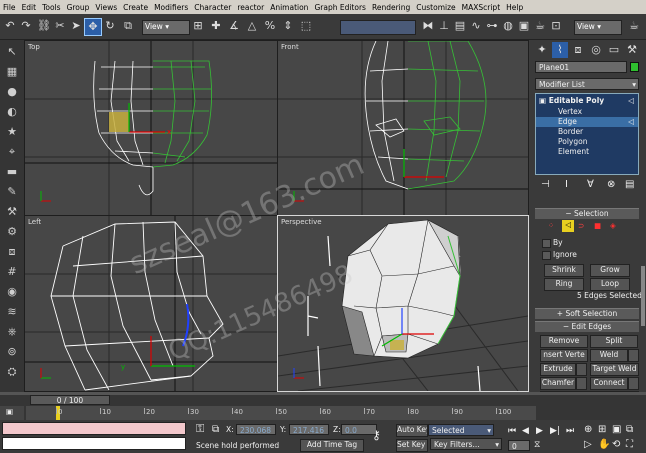  I want to click on connect-button: Connect, so click(609, 383).